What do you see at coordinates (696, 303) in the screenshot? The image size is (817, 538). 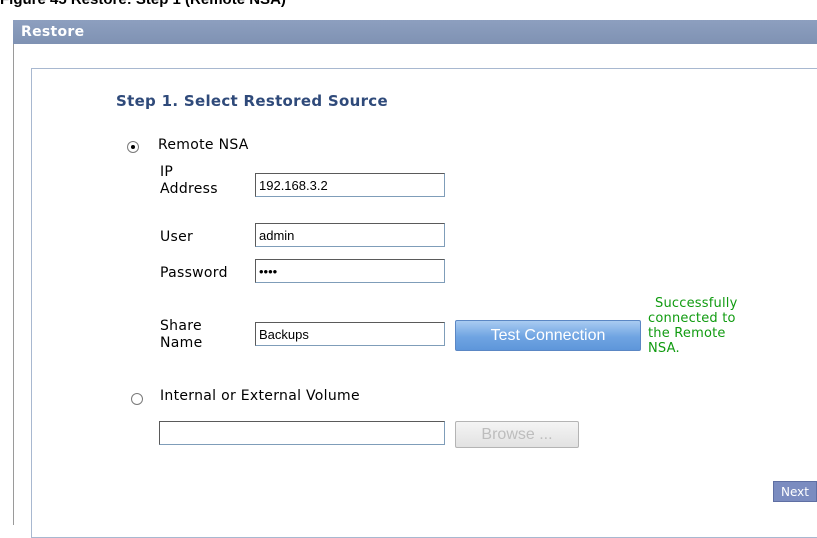 I see `status-line: Successfully` at bounding box center [696, 303].